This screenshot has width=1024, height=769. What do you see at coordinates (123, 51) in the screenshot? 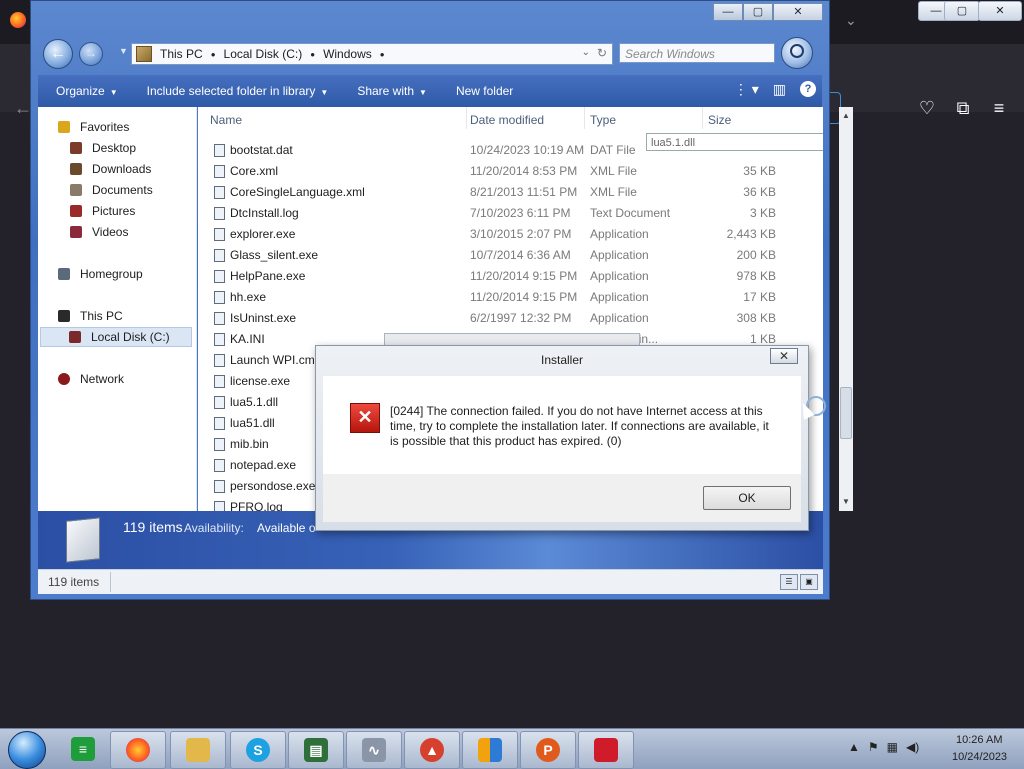
I see `recent-pages-dropdown-icon: ▼` at bounding box center [123, 51].